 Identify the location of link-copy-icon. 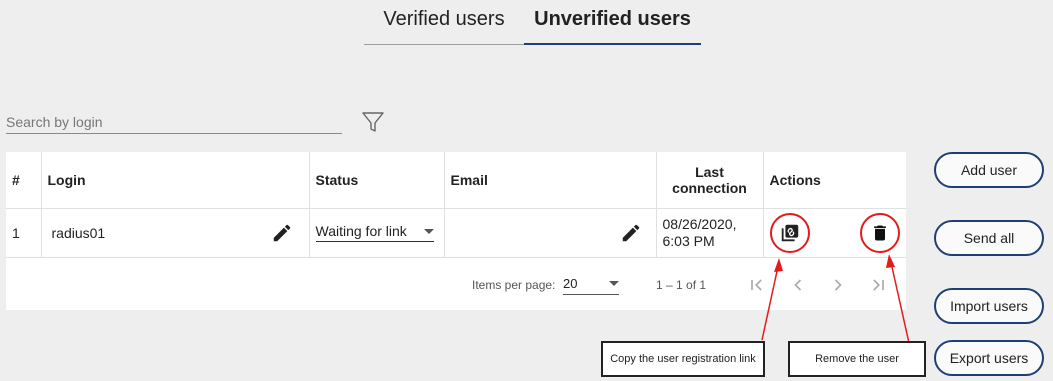
(789, 232).